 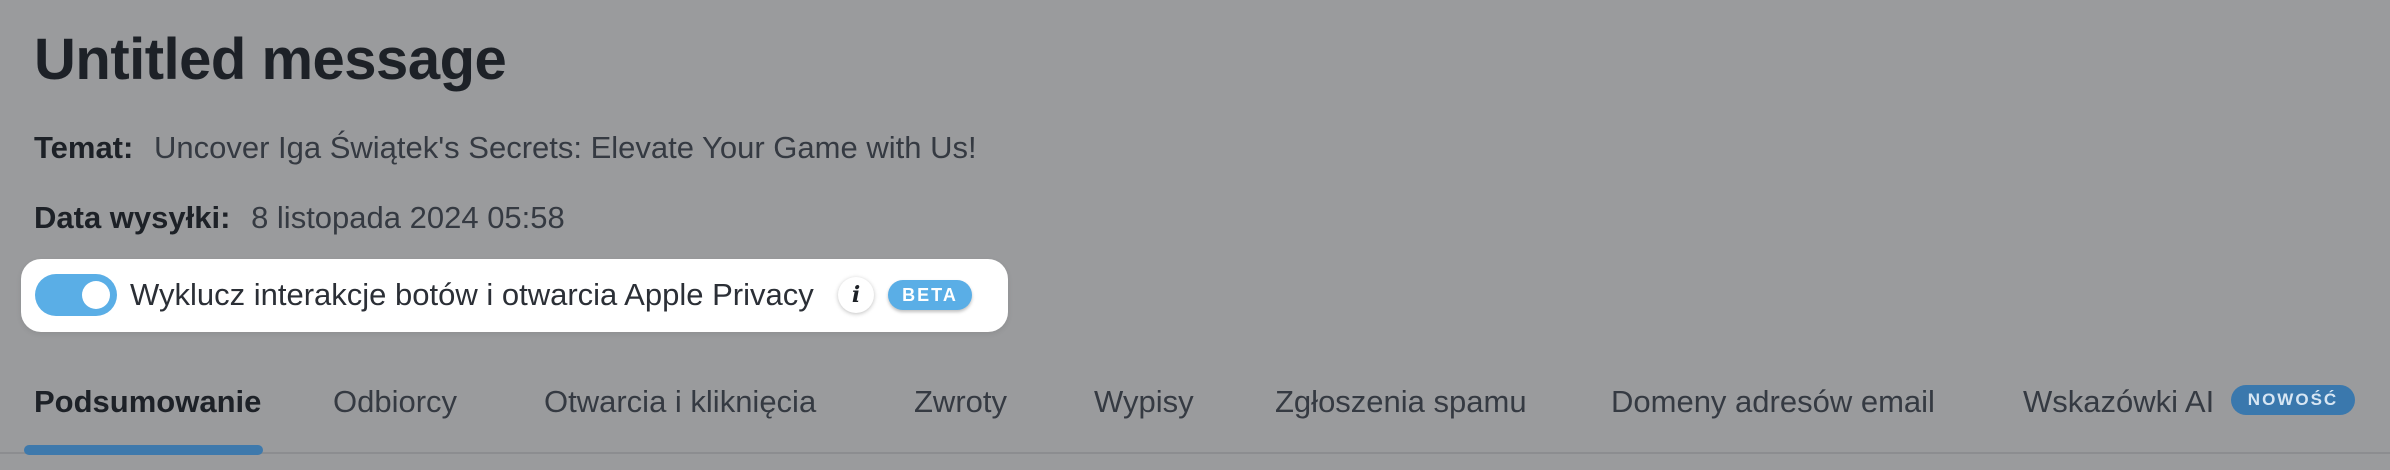 What do you see at coordinates (1773, 402) in the screenshot?
I see `tab-email-domains: Domeny adresów email` at bounding box center [1773, 402].